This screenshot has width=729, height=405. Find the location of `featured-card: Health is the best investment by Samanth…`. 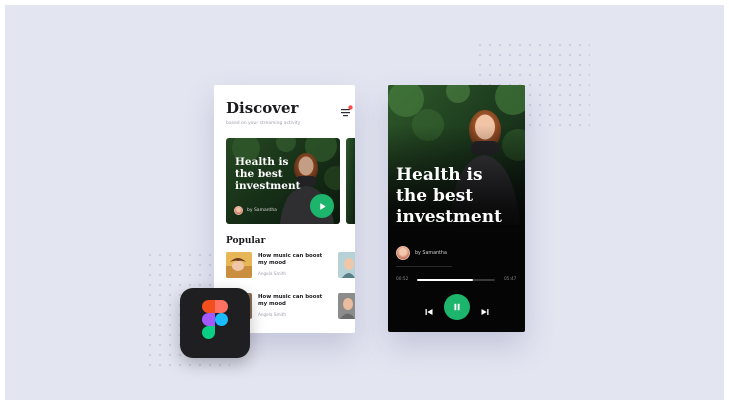

featured-card: Health is the best investment by Samanth… is located at coordinates (283, 181).